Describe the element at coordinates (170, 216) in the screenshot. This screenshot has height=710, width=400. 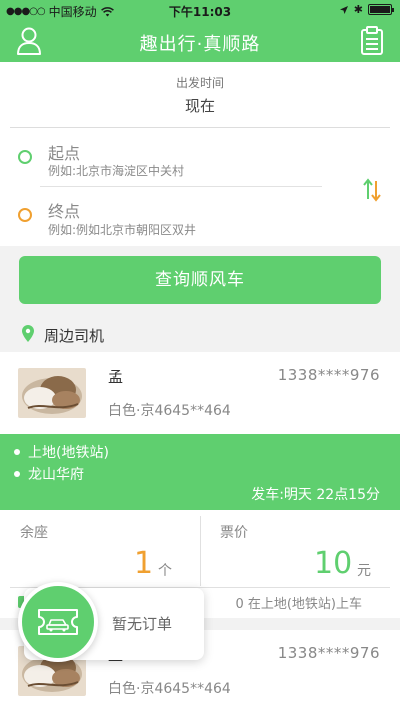
I see `end-point-field: 终点 例如:例如北京市朝阳区双井` at that location.